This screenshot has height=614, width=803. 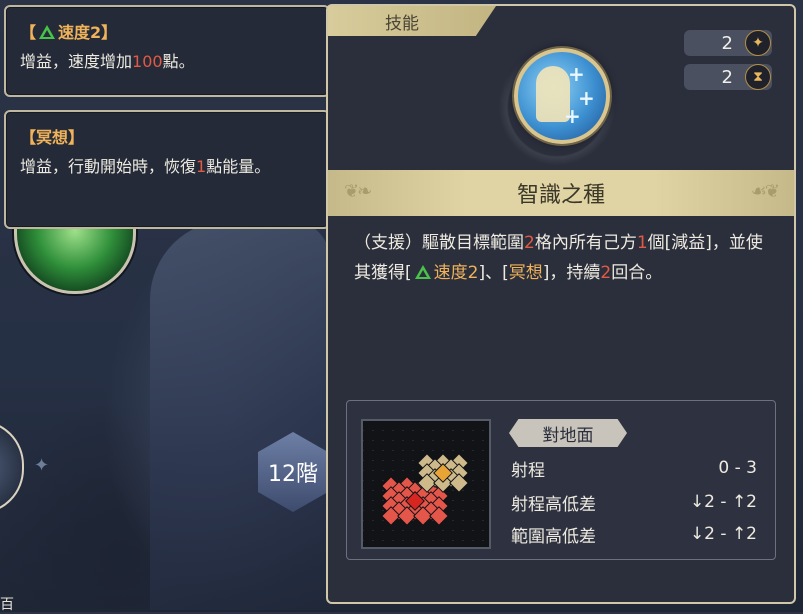 I want to click on skill-tab: 技能, so click(x=412, y=21).